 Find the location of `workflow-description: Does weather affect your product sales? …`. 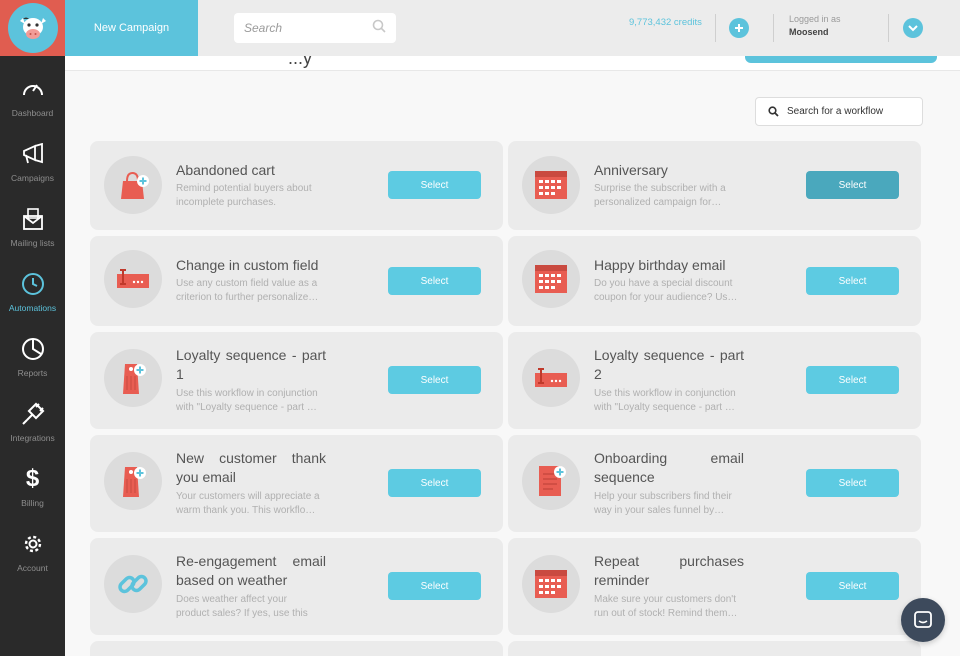

workflow-description: Does weather affect your product sales? … is located at coordinates (242, 606).